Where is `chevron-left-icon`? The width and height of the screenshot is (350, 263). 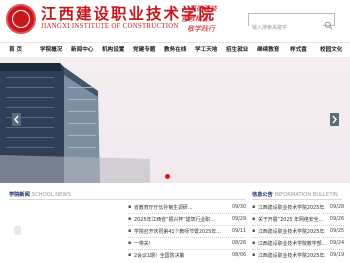 chevron-left-icon is located at coordinates (16, 119).